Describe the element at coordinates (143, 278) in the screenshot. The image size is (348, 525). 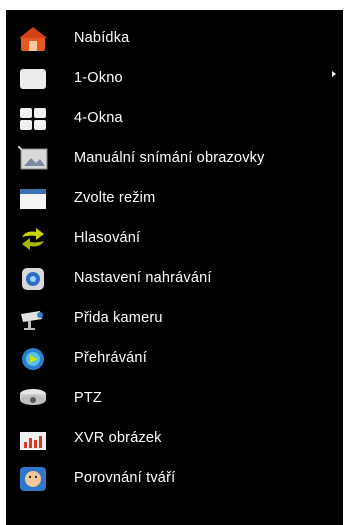
I see `menu-item-label: Nastavení nahrávání` at that location.